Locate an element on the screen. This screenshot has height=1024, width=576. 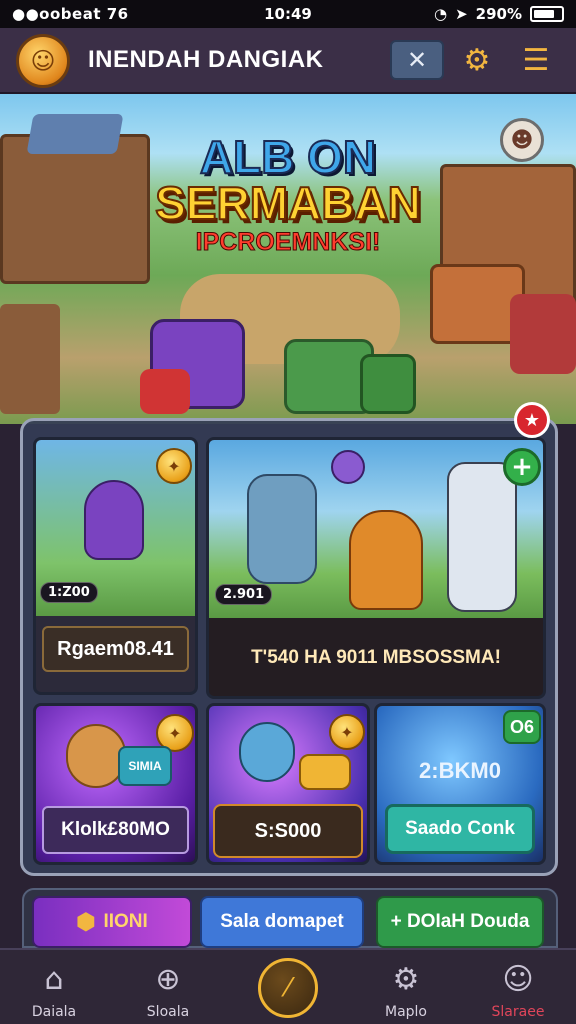
fox-gold-character-icon is located at coordinates (267, 752).